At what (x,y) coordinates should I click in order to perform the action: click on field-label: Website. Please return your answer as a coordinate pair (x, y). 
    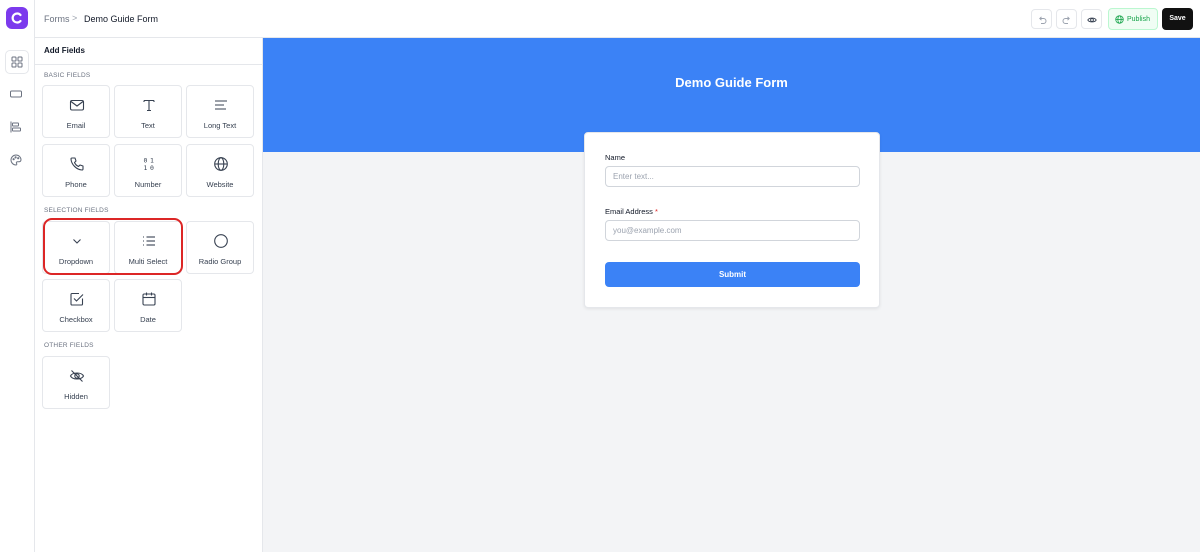
    Looking at the image, I should click on (220, 184).